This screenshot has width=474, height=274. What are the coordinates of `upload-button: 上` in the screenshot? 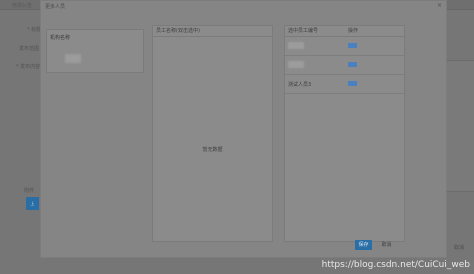 It's located at (32, 203).